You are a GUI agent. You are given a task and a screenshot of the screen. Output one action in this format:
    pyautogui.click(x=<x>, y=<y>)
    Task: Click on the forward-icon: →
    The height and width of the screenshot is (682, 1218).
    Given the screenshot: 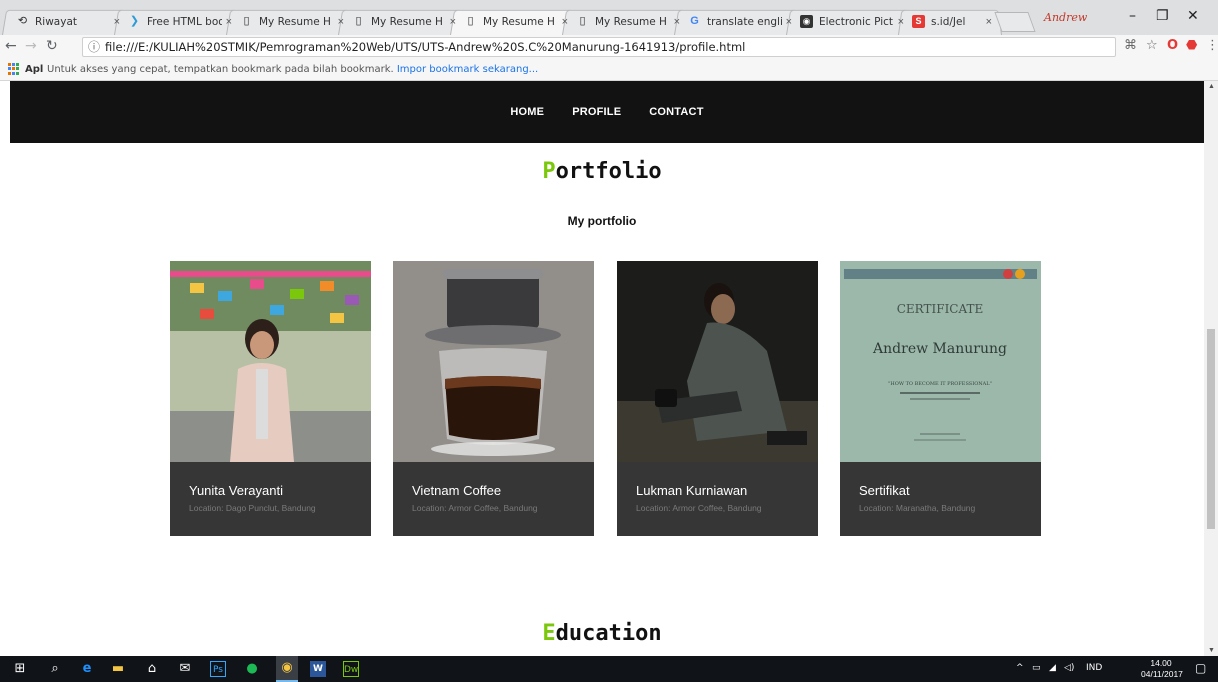 What is the action you would take?
    pyautogui.click(x=31, y=46)
    